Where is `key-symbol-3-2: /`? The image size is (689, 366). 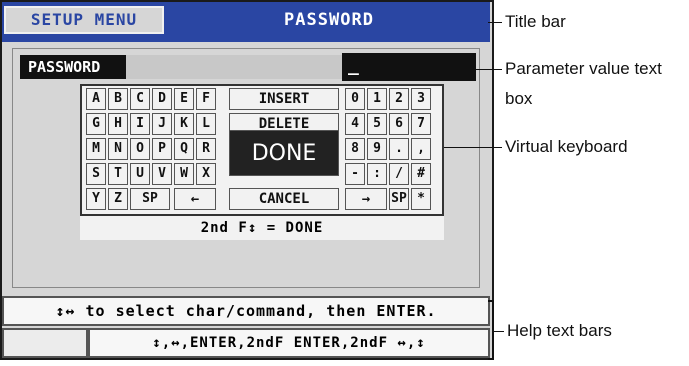
key-symbol-3-2: / is located at coordinates (399, 174).